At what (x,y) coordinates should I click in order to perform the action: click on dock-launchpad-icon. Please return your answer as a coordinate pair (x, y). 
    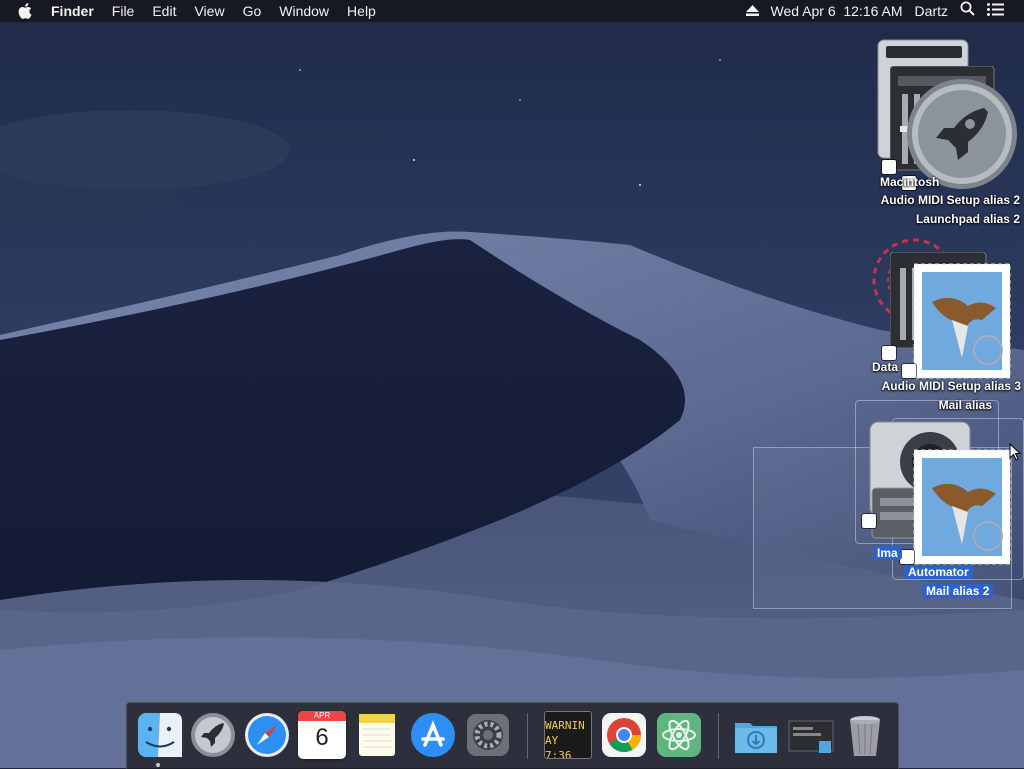
    Looking at the image, I should click on (213, 735).